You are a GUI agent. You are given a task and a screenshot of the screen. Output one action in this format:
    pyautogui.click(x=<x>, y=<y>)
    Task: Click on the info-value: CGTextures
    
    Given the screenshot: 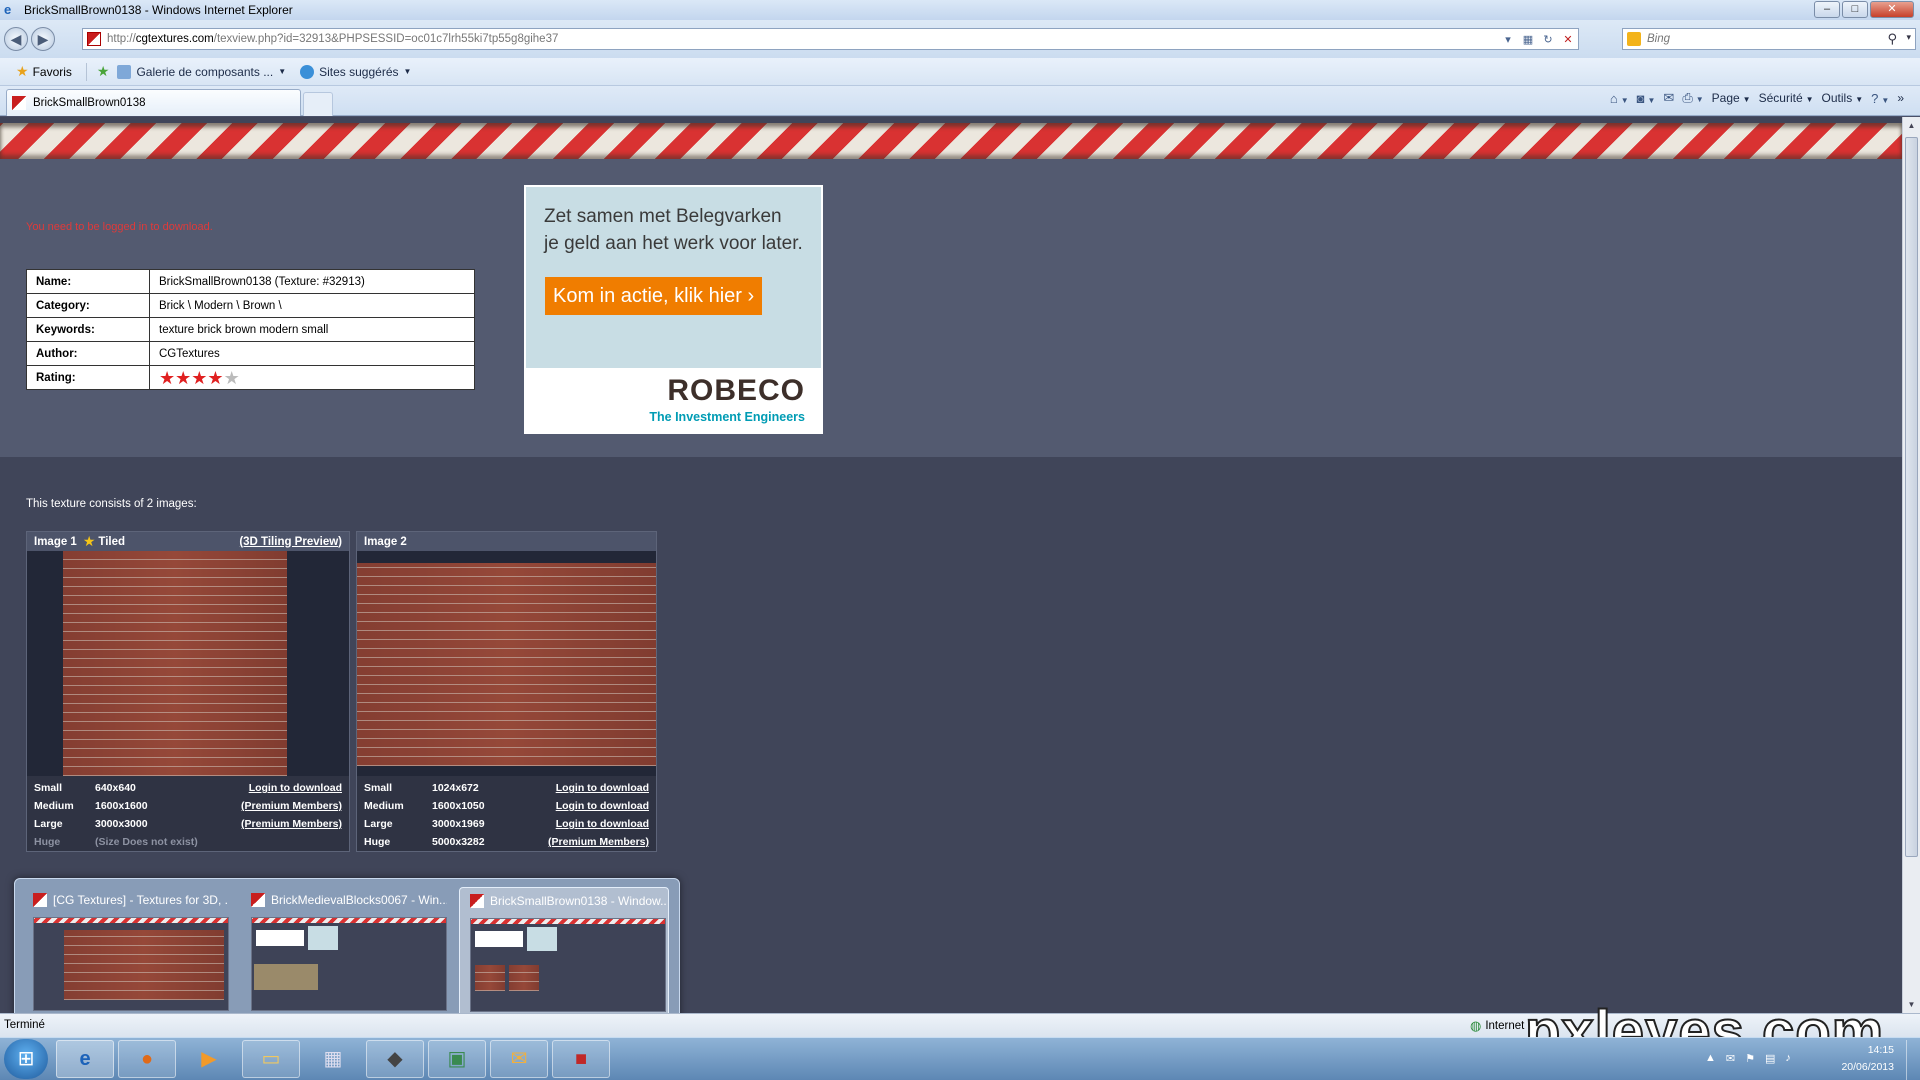 What is the action you would take?
    pyautogui.click(x=312, y=353)
    